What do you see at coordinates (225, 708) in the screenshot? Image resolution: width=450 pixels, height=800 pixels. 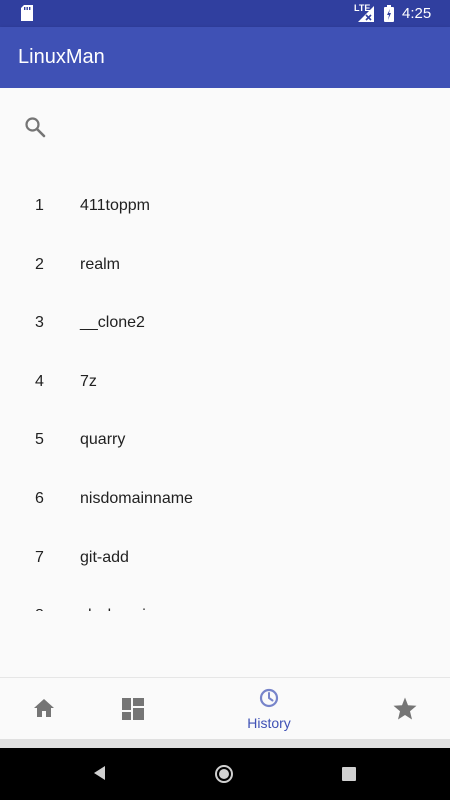 I see `bottom-navigation: History` at bounding box center [225, 708].